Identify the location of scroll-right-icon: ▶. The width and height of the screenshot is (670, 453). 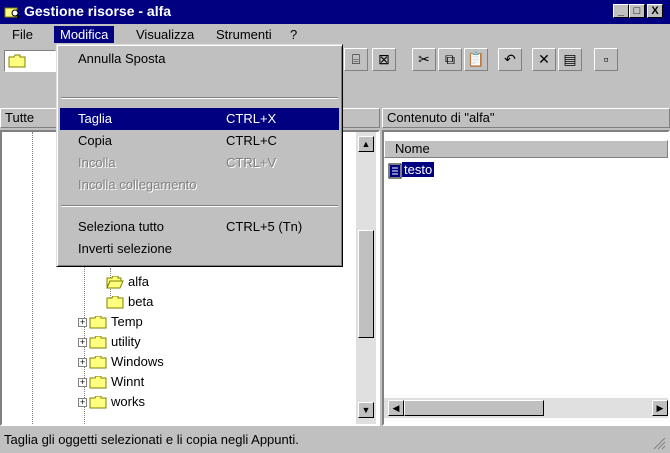
(660, 408).